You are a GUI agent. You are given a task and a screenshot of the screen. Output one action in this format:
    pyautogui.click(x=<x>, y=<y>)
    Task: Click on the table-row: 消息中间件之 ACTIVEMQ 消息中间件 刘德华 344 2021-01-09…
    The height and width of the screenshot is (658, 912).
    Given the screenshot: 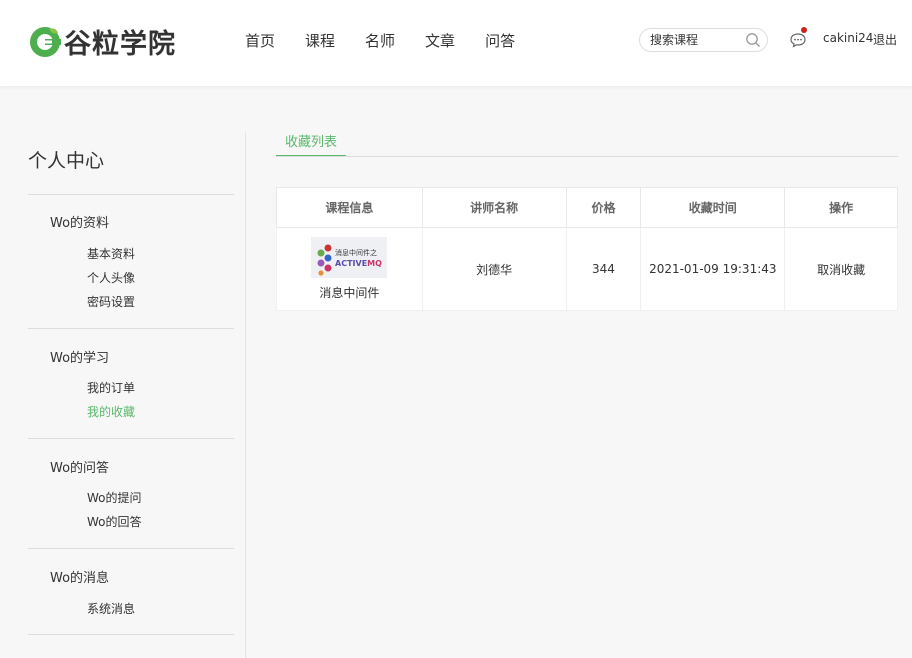 What is the action you would take?
    pyautogui.click(x=587, y=269)
    